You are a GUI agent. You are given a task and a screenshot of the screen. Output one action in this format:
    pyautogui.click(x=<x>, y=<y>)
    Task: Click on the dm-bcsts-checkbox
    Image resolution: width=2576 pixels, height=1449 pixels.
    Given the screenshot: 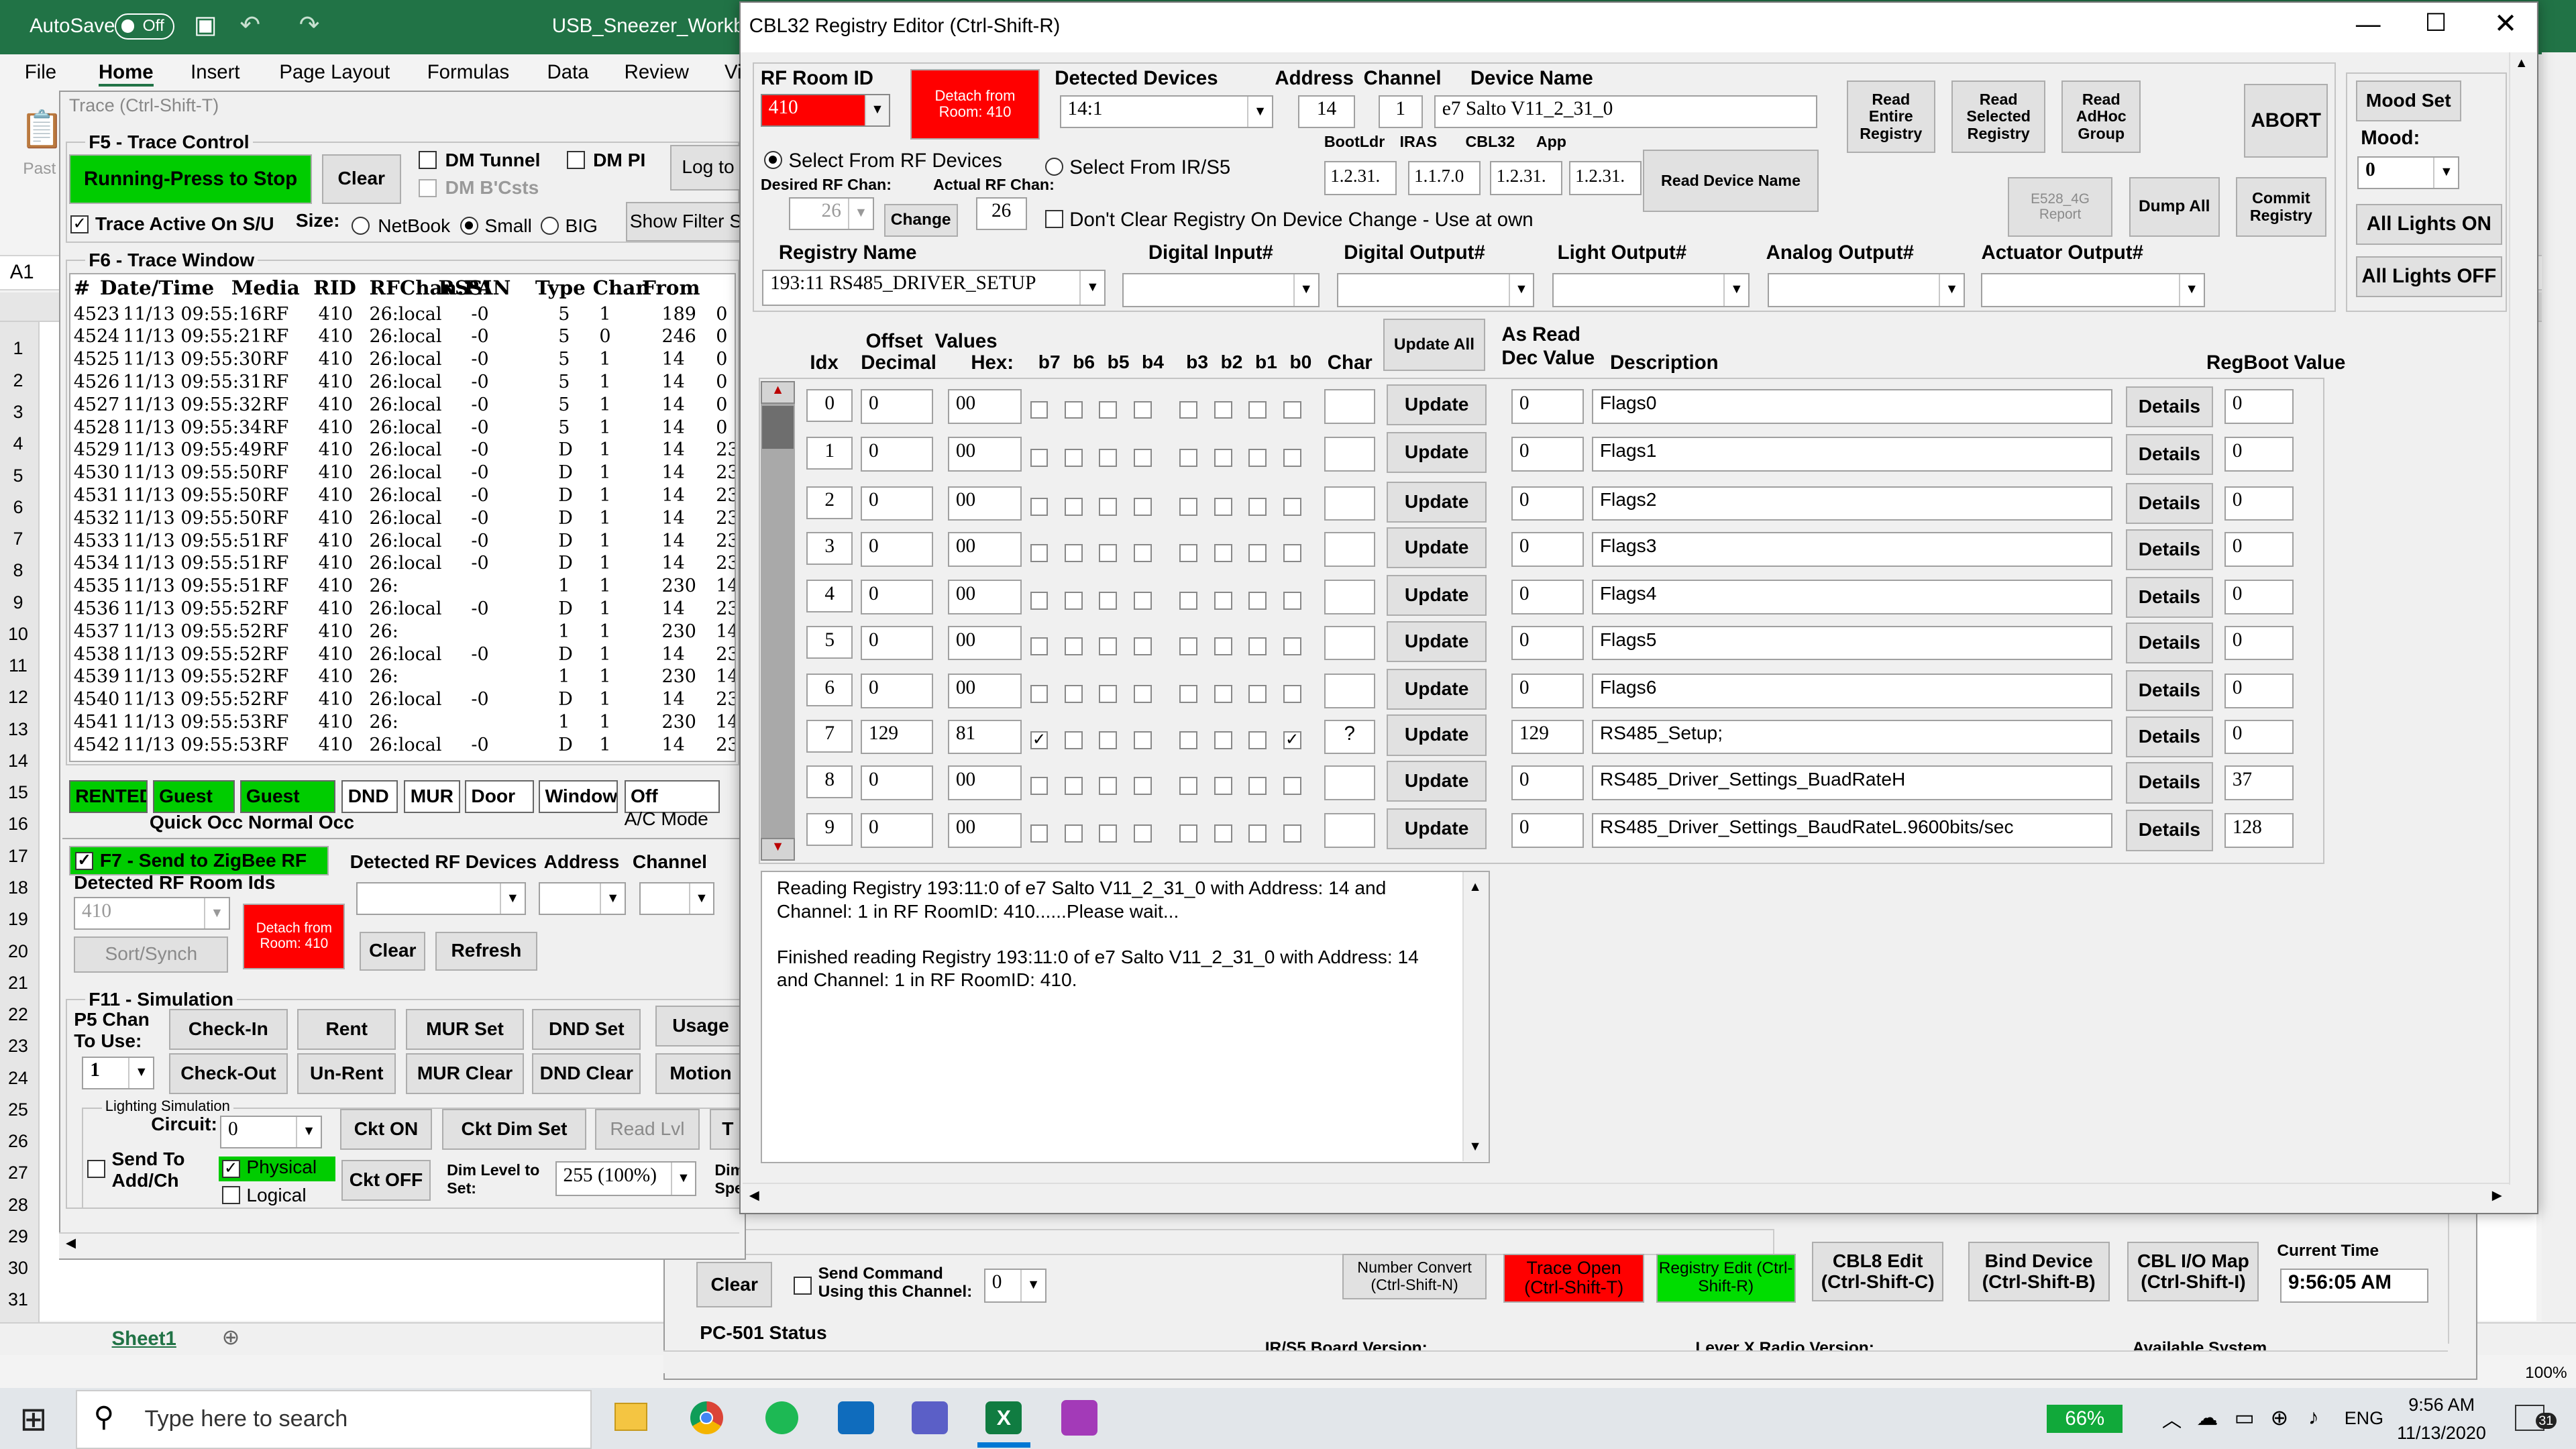 What is the action you would take?
    pyautogui.click(x=428, y=187)
    